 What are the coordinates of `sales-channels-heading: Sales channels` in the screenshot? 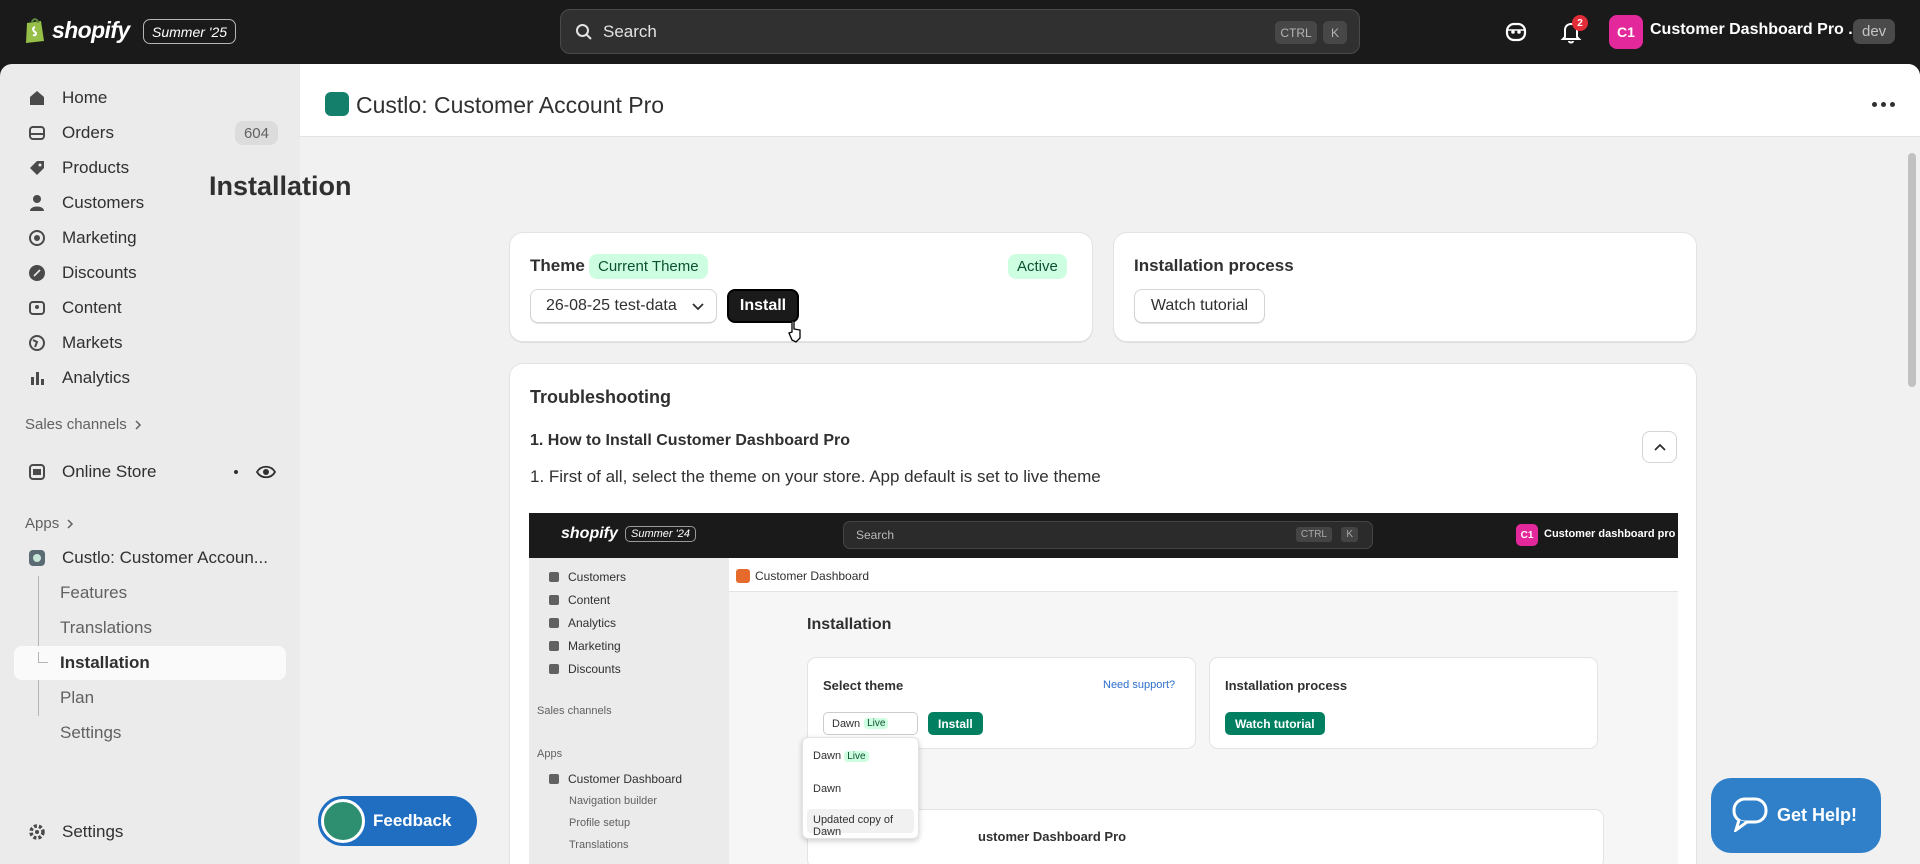 It's located at (84, 424).